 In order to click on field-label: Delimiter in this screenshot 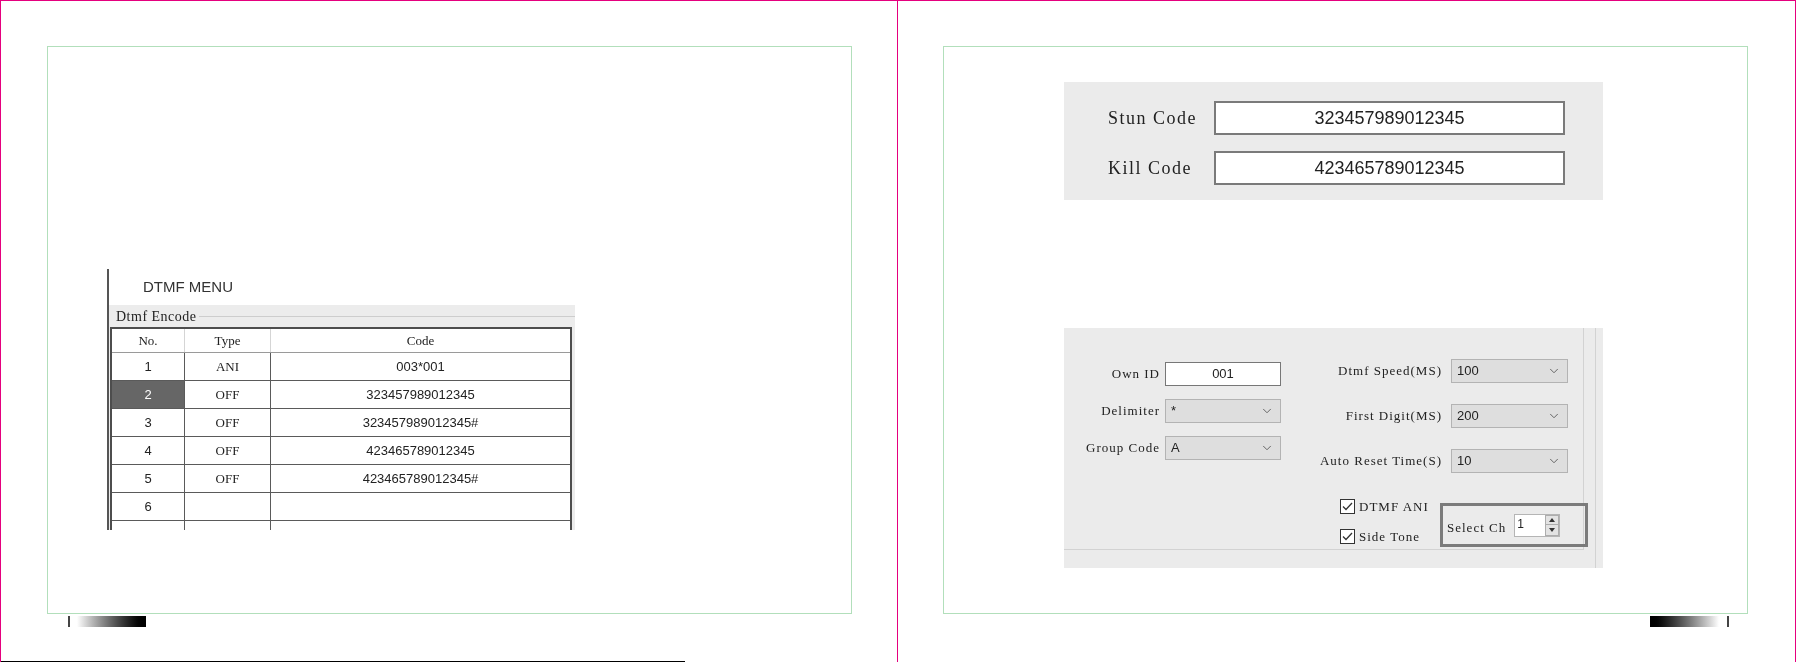, I will do `click(1130, 411)`.